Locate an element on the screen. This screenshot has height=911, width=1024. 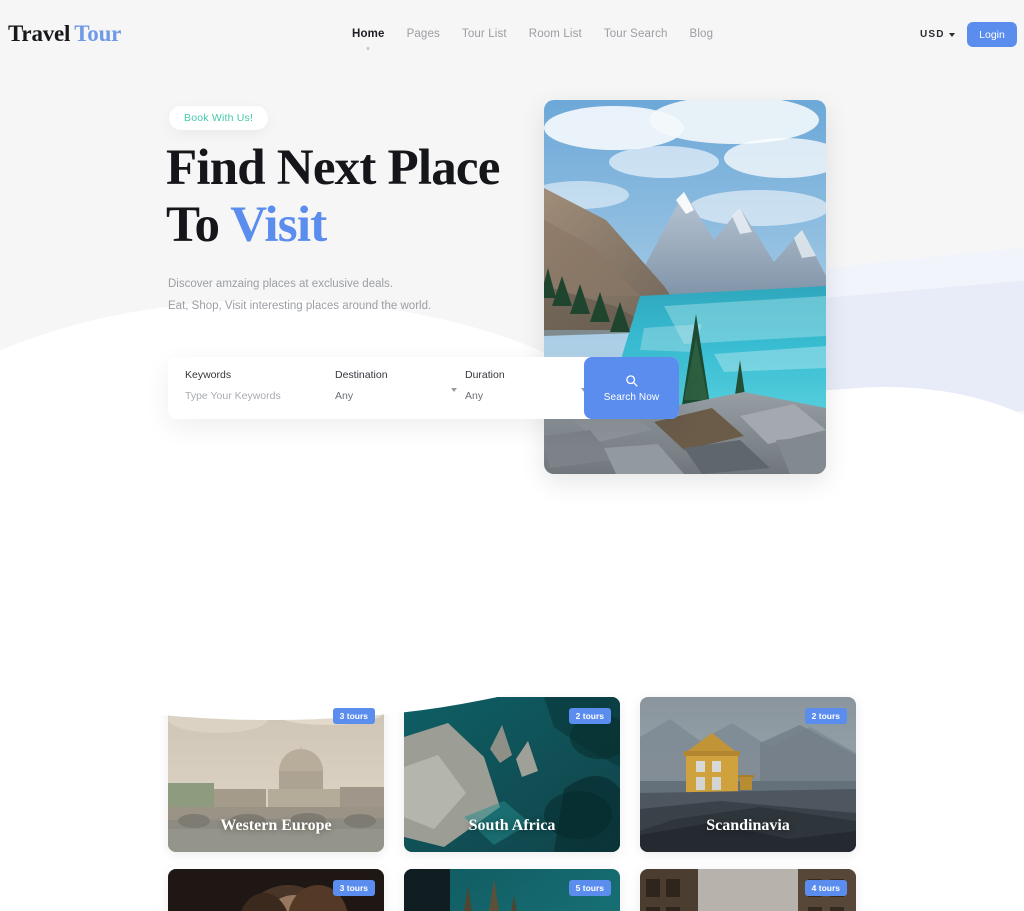
nav-item-tour-search: Tour Search is located at coordinates (636, 39).